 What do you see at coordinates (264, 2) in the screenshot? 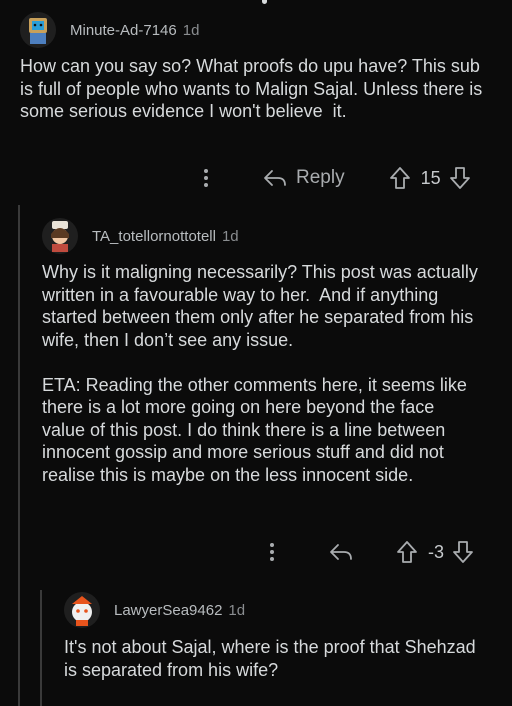
I see `top-indicator` at bounding box center [264, 2].